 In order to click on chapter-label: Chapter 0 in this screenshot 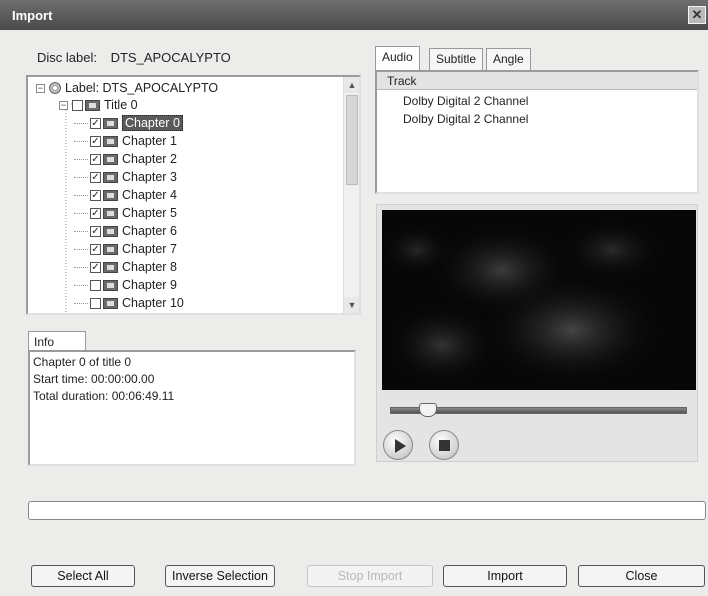, I will do `click(152, 123)`.